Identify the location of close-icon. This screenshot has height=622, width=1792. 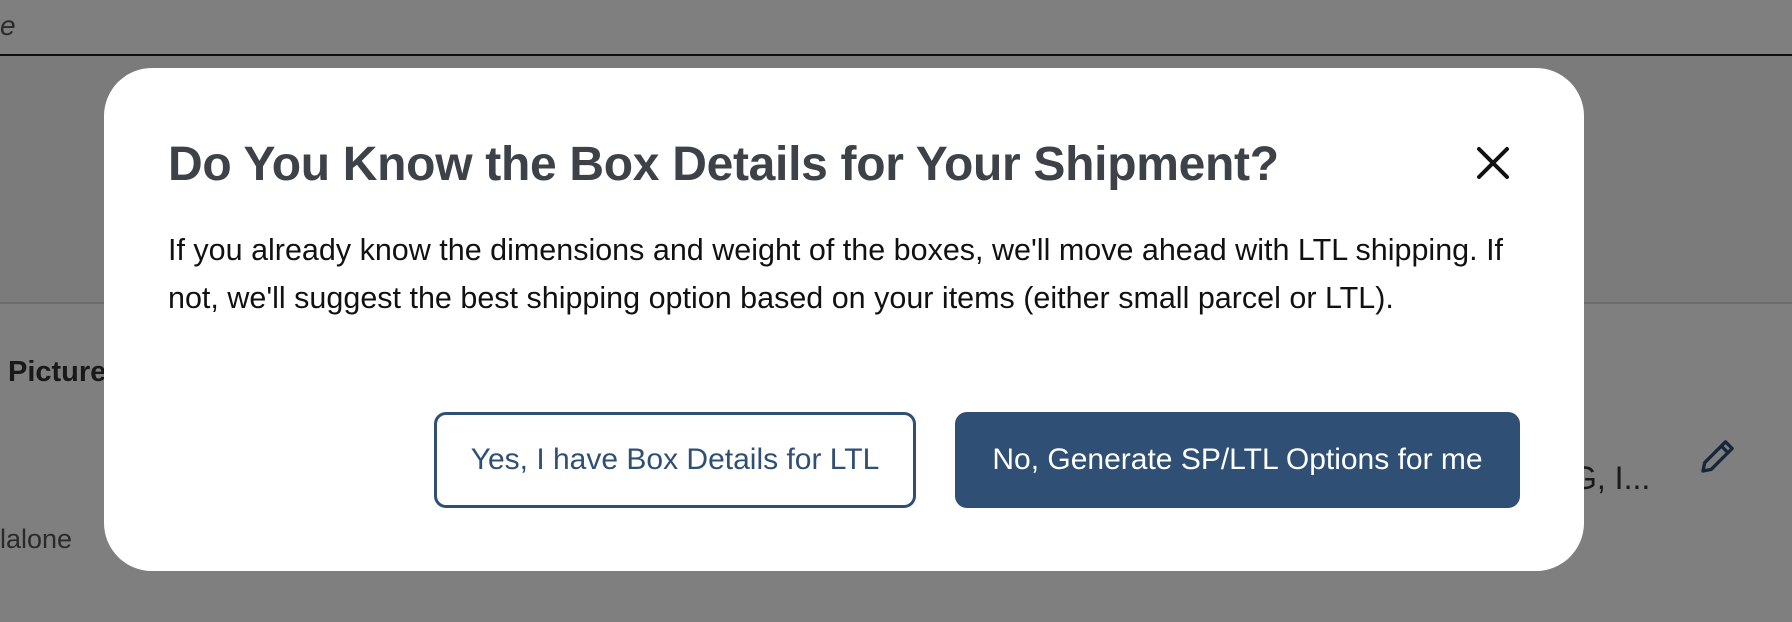
(1493, 163).